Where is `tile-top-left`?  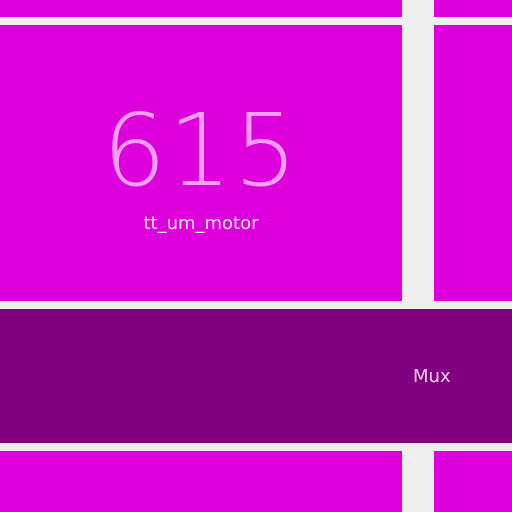
tile-top-left is located at coordinates (201, 8).